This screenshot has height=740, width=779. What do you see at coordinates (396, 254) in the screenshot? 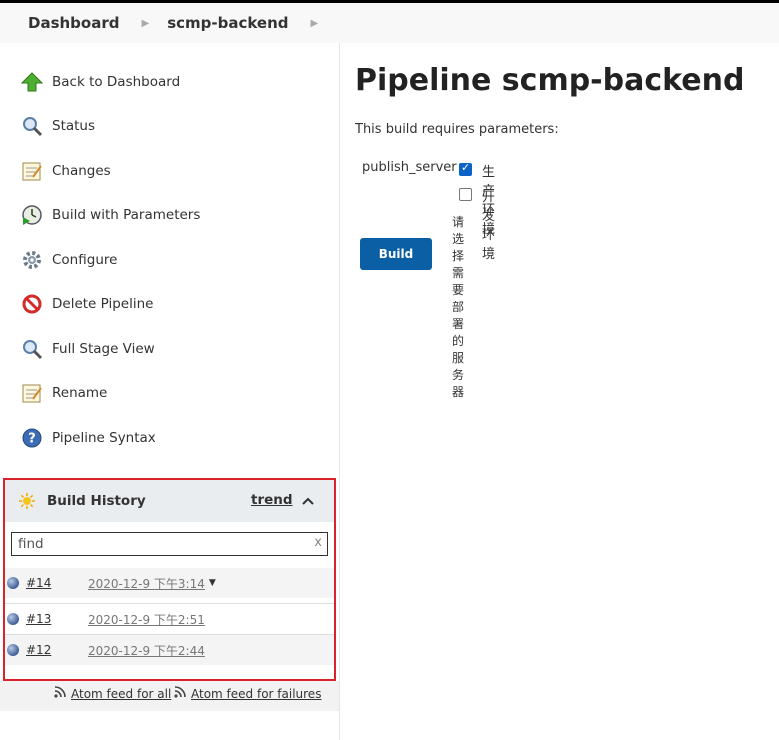
I see `build-button: Build` at bounding box center [396, 254].